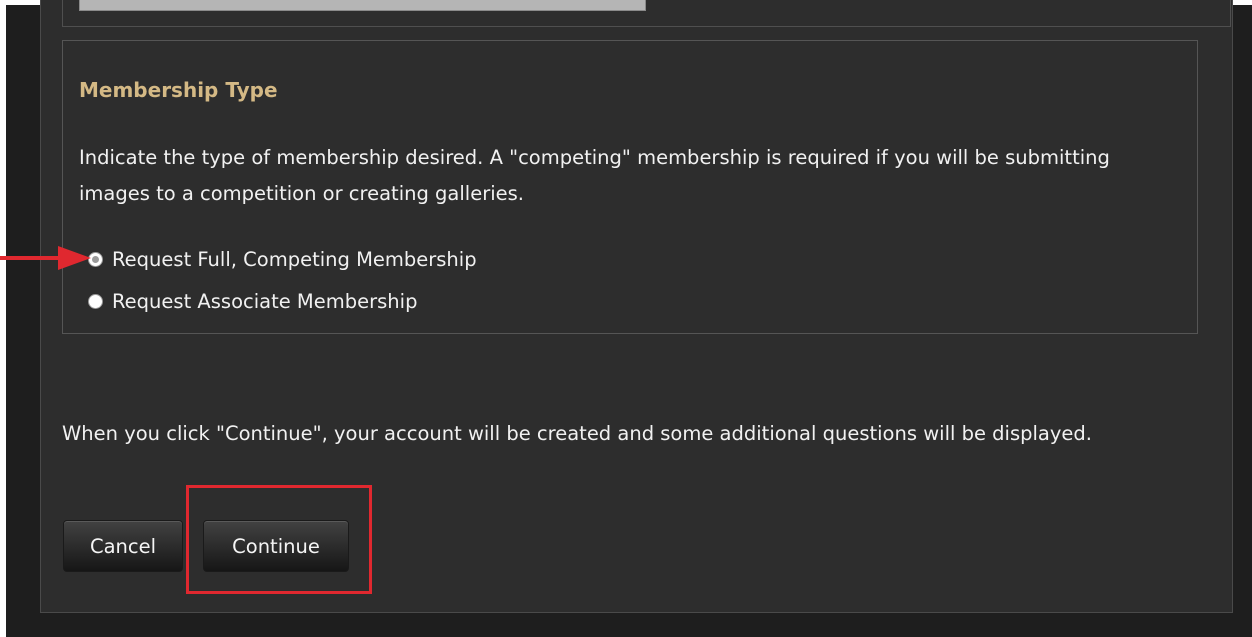 The height and width of the screenshot is (637, 1252). What do you see at coordinates (264, 301) in the screenshot?
I see `associate-membership-label: Request Associate Membership` at bounding box center [264, 301].